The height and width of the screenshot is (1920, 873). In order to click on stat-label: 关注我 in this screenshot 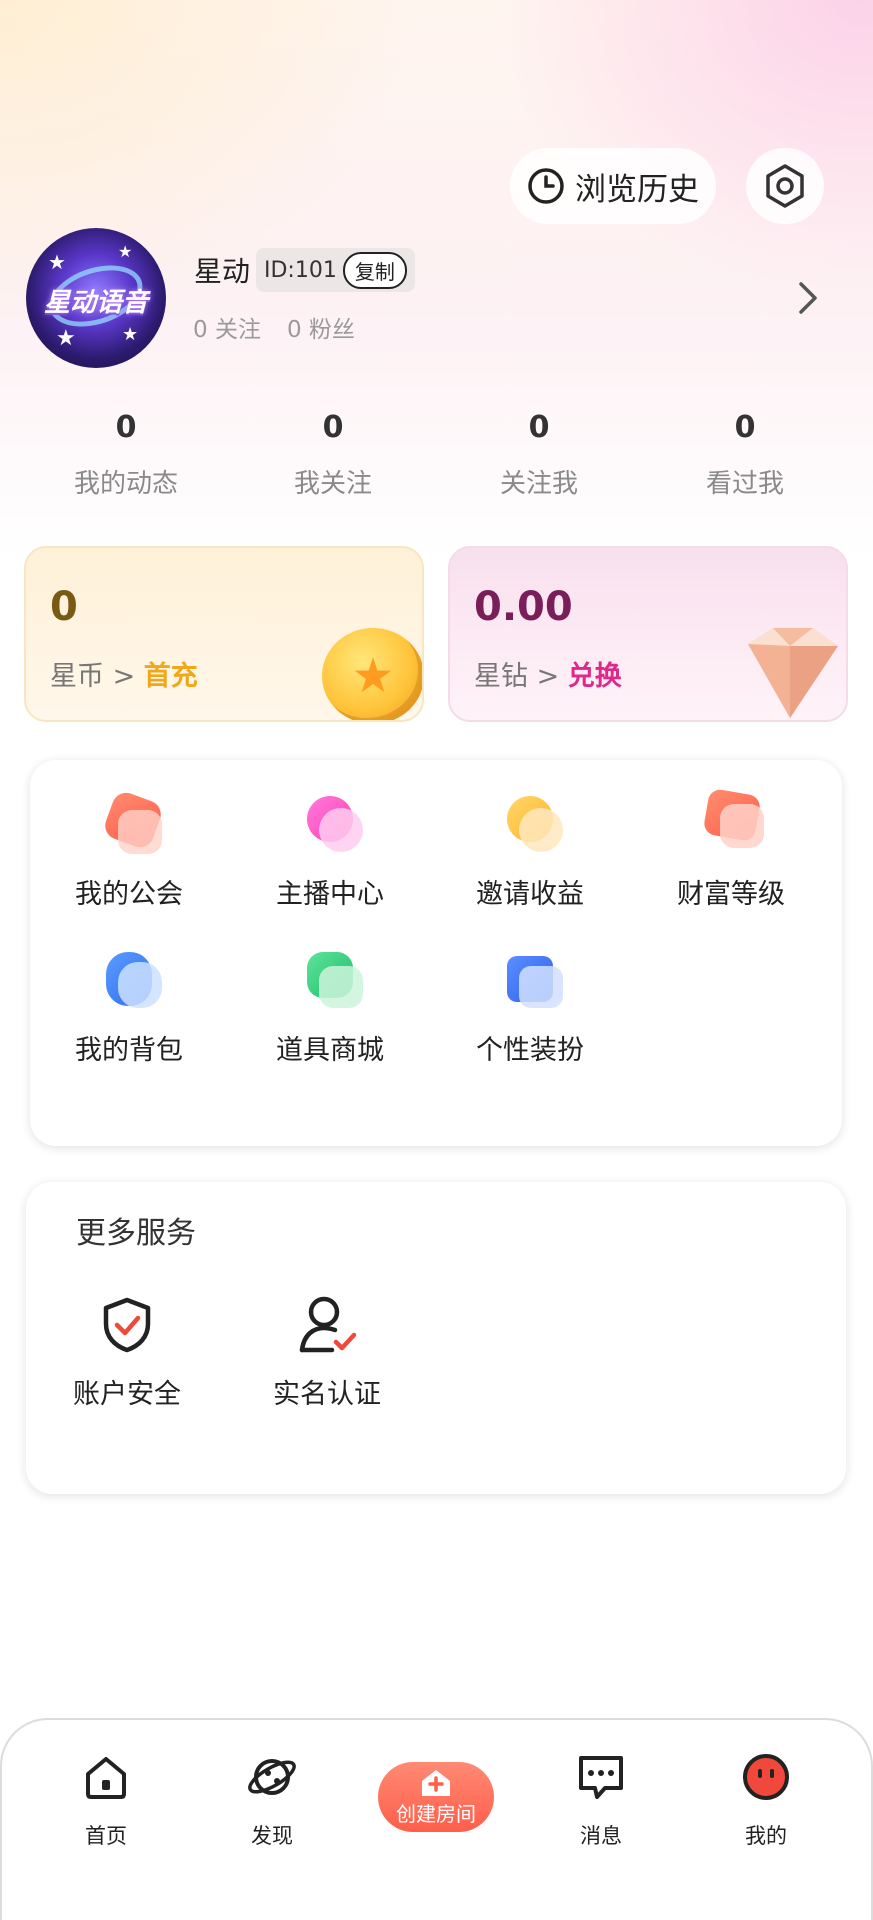, I will do `click(538, 484)`.